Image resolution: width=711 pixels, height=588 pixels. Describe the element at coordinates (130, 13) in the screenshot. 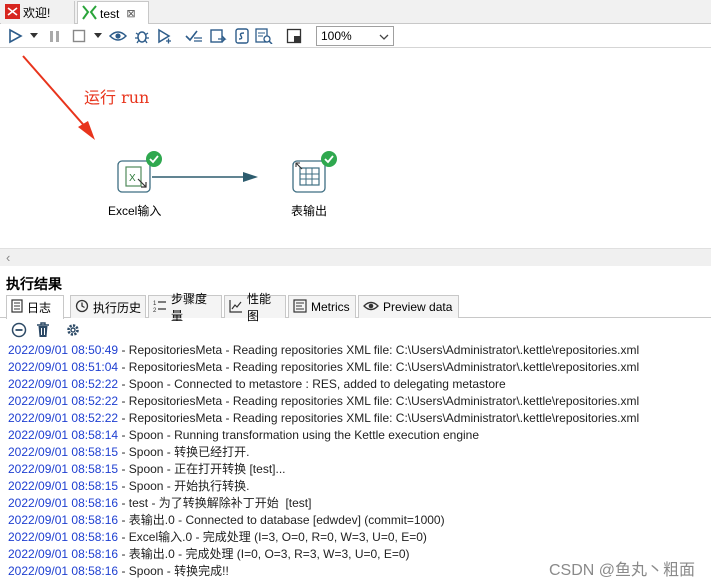

I see `close-icon: ⊠` at that location.